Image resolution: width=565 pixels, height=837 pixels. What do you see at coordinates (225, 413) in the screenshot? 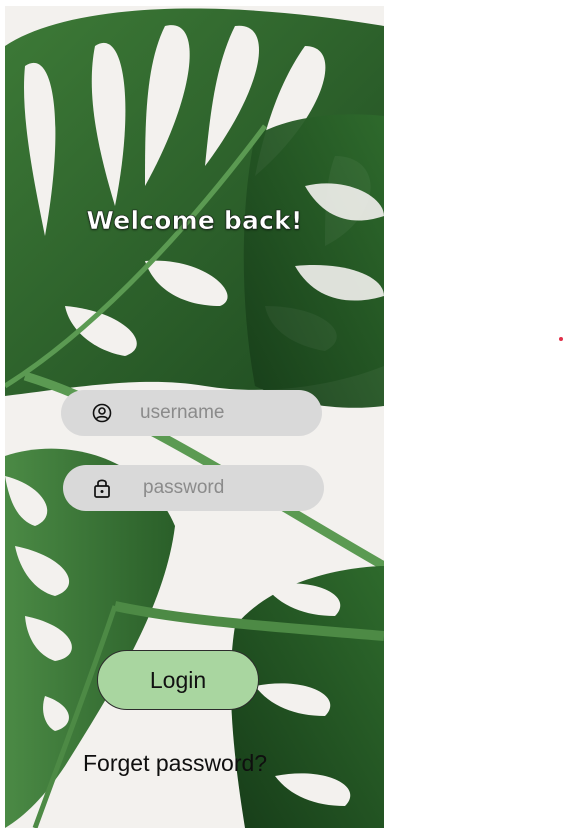
I see `username-input` at bounding box center [225, 413].